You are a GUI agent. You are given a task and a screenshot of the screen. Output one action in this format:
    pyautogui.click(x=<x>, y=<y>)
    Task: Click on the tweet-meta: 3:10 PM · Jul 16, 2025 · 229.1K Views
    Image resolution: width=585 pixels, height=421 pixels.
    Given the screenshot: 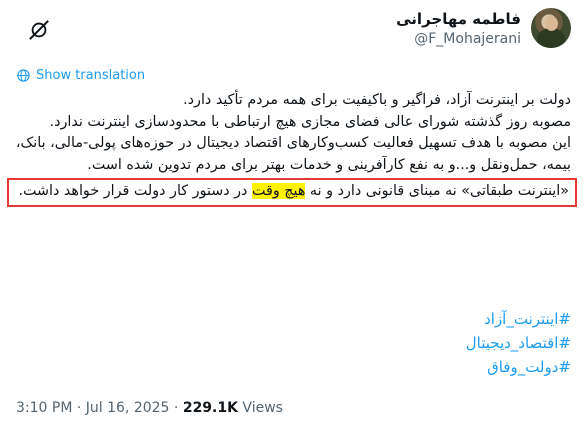 What is the action you would take?
    pyautogui.click(x=149, y=408)
    